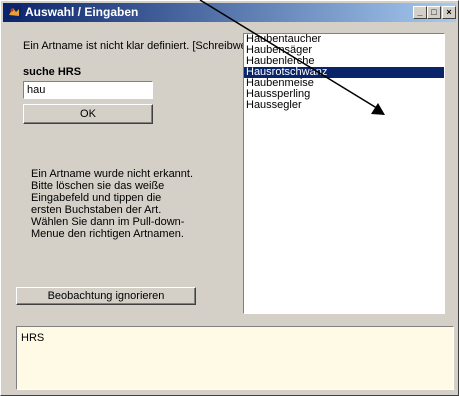  Describe the element at coordinates (107, 234) in the screenshot. I see `hint-line: Menue den richtigen Artnamen.` at that location.